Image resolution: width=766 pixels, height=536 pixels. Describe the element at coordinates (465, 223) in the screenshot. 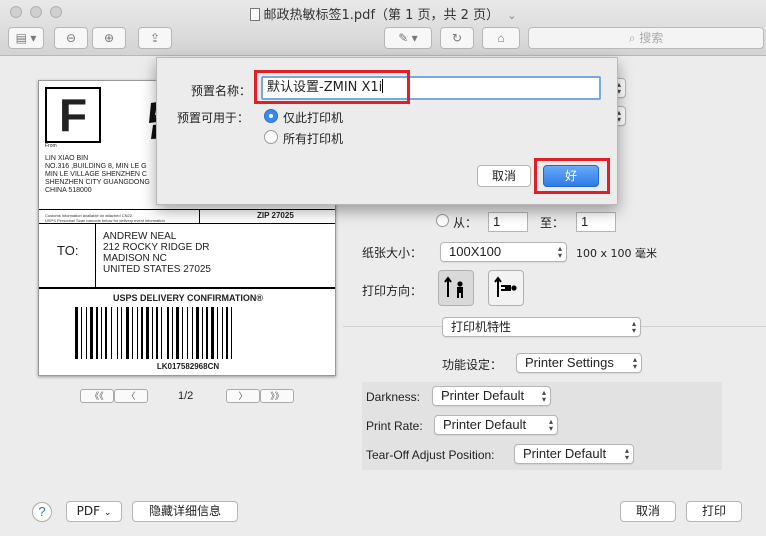

I see `from-label: 从：` at that location.